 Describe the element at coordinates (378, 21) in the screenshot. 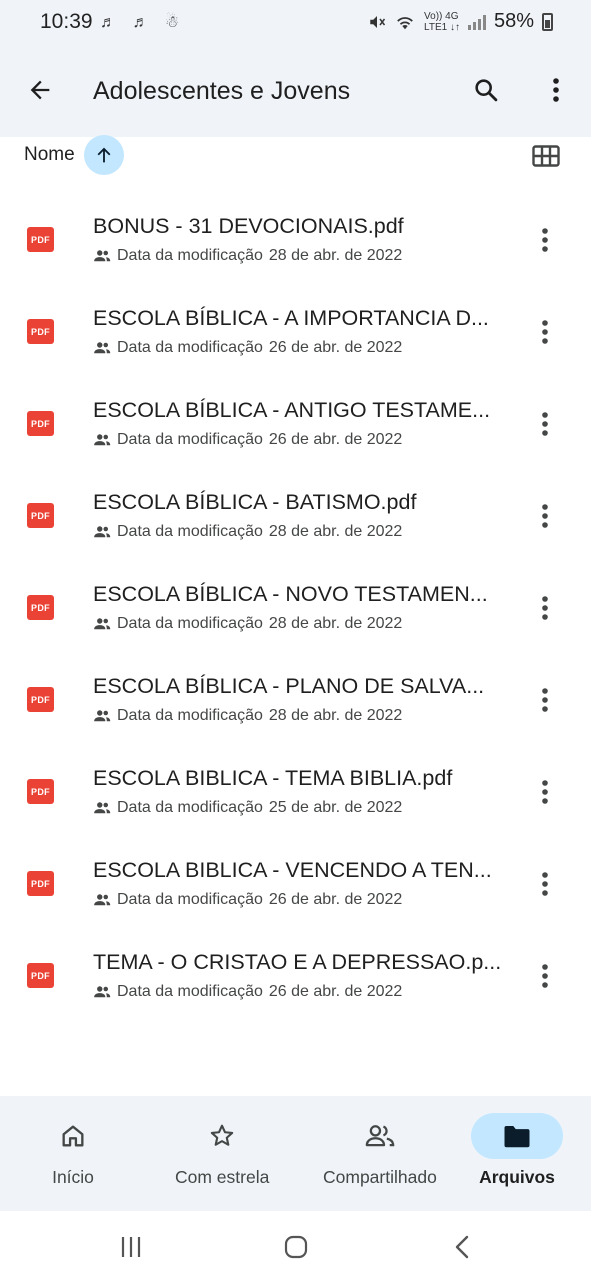

I see `mute-icon` at that location.